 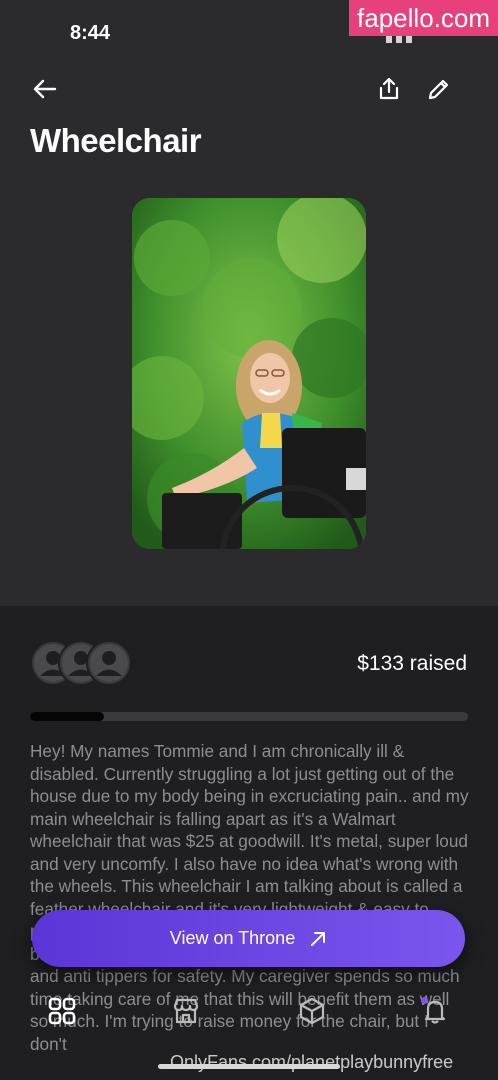 I want to click on funding-progress-bar, so click(x=249, y=716).